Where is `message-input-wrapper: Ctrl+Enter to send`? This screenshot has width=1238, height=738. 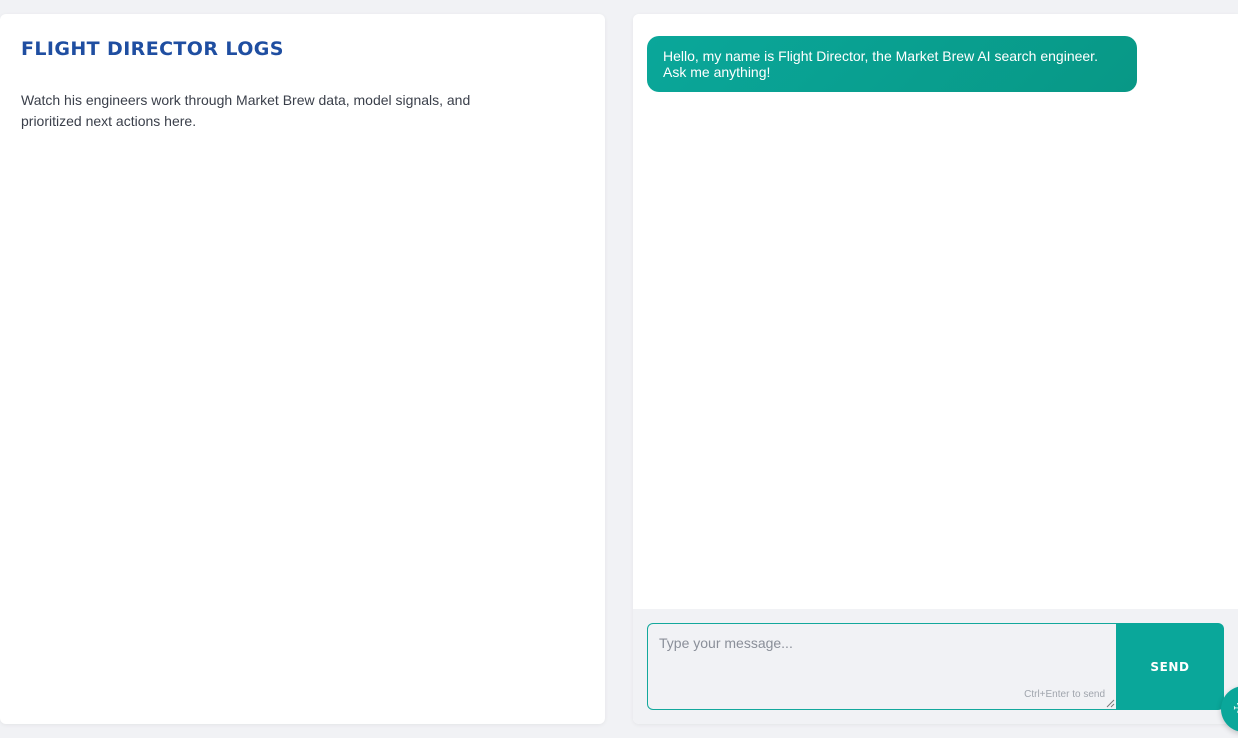 message-input-wrapper: Ctrl+Enter to send is located at coordinates (882, 666).